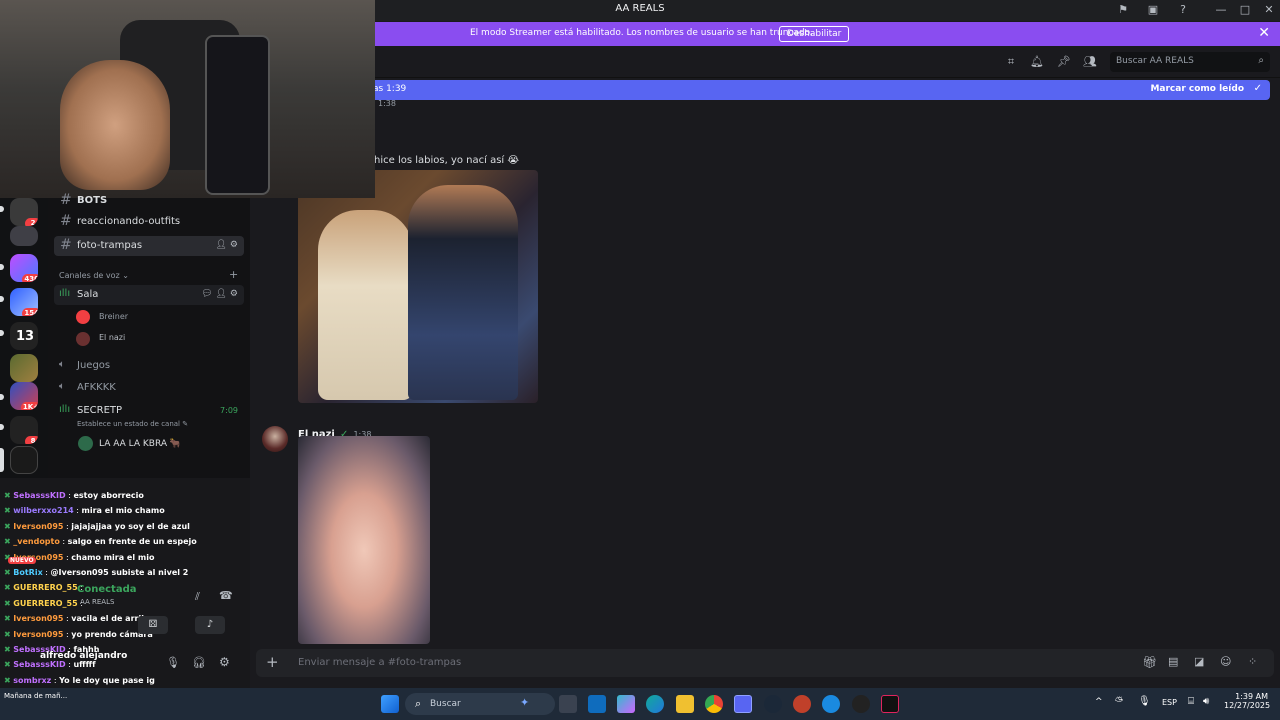 The height and width of the screenshot is (720, 1280). Describe the element at coordinates (227, 245) in the screenshot. I see `channel-settings-icon: 👤︎ ⚙` at that location.